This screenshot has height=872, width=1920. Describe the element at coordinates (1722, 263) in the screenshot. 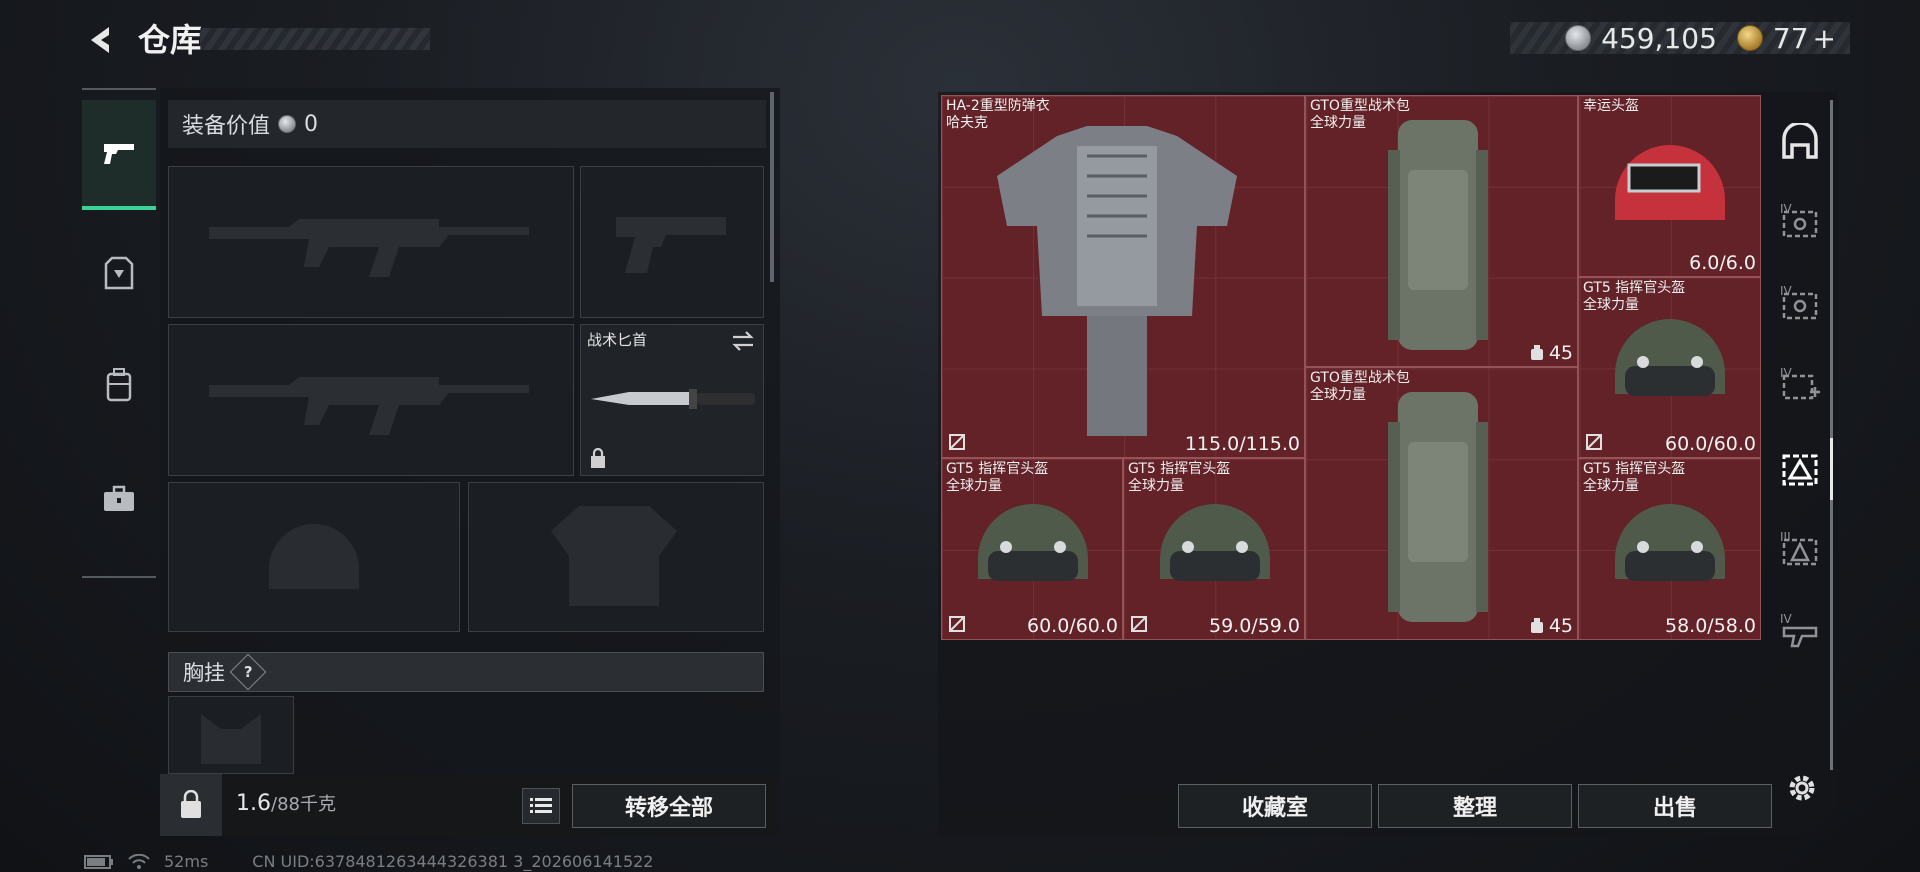

I see `item-durability: 6.0/6.0` at that location.